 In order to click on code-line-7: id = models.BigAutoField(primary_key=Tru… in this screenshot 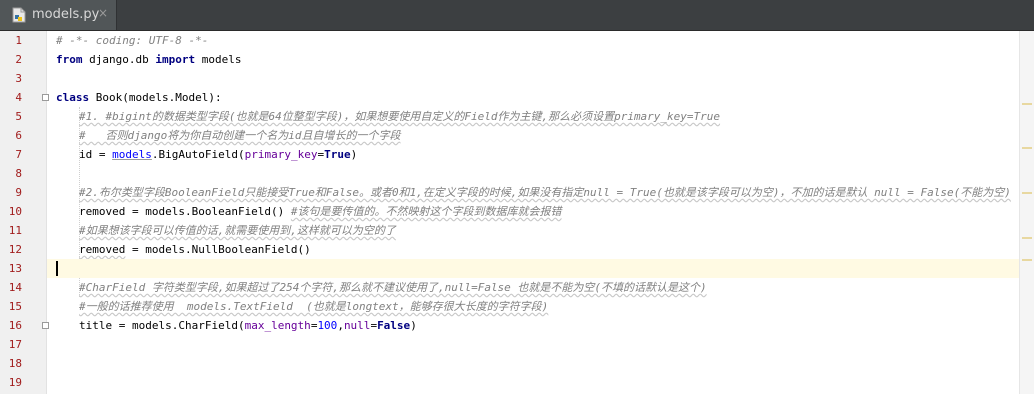, I will do `click(533, 154)`.